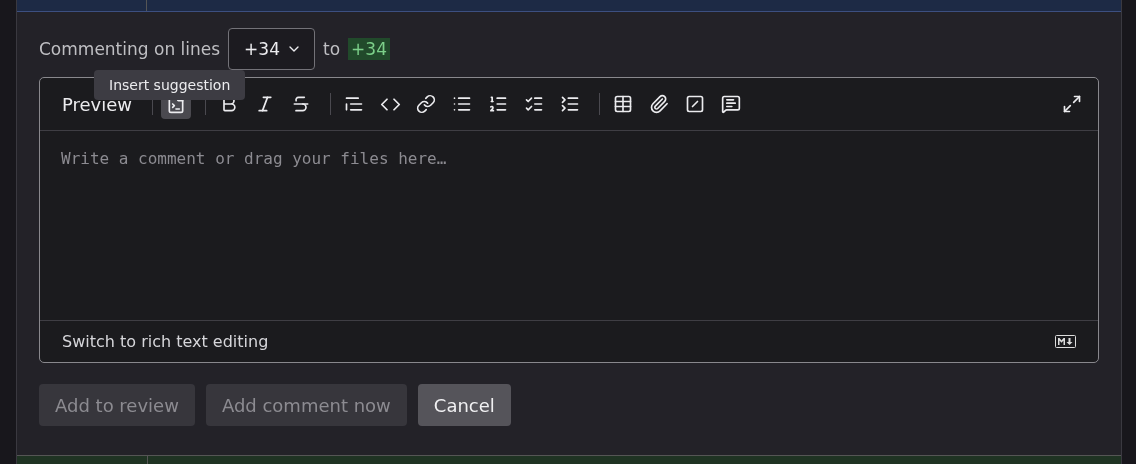  Describe the element at coordinates (354, 104) in the screenshot. I see `quote-icon` at that location.